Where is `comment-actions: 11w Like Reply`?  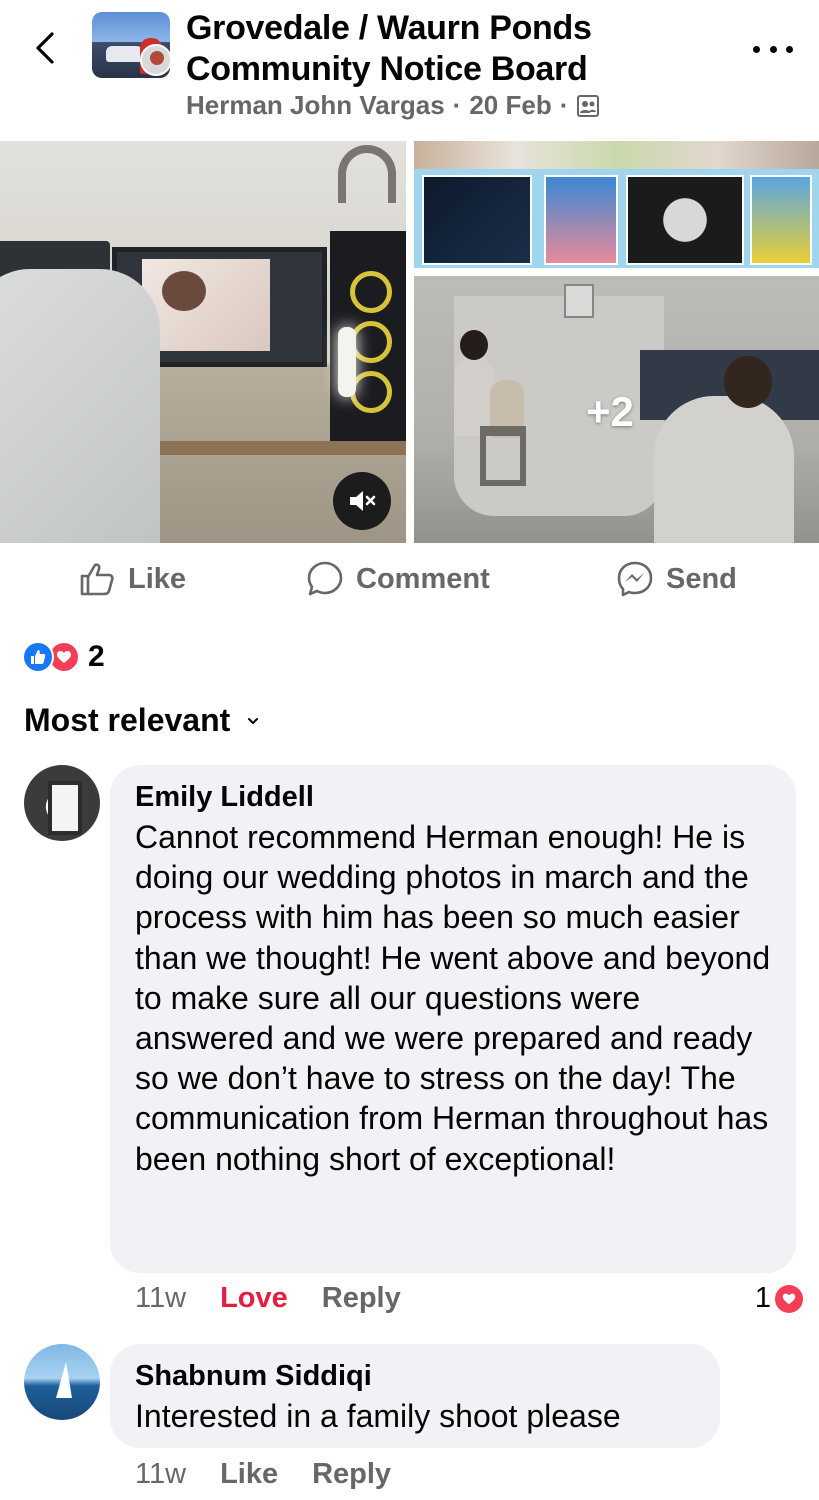 comment-actions: 11w Like Reply is located at coordinates (280, 1474).